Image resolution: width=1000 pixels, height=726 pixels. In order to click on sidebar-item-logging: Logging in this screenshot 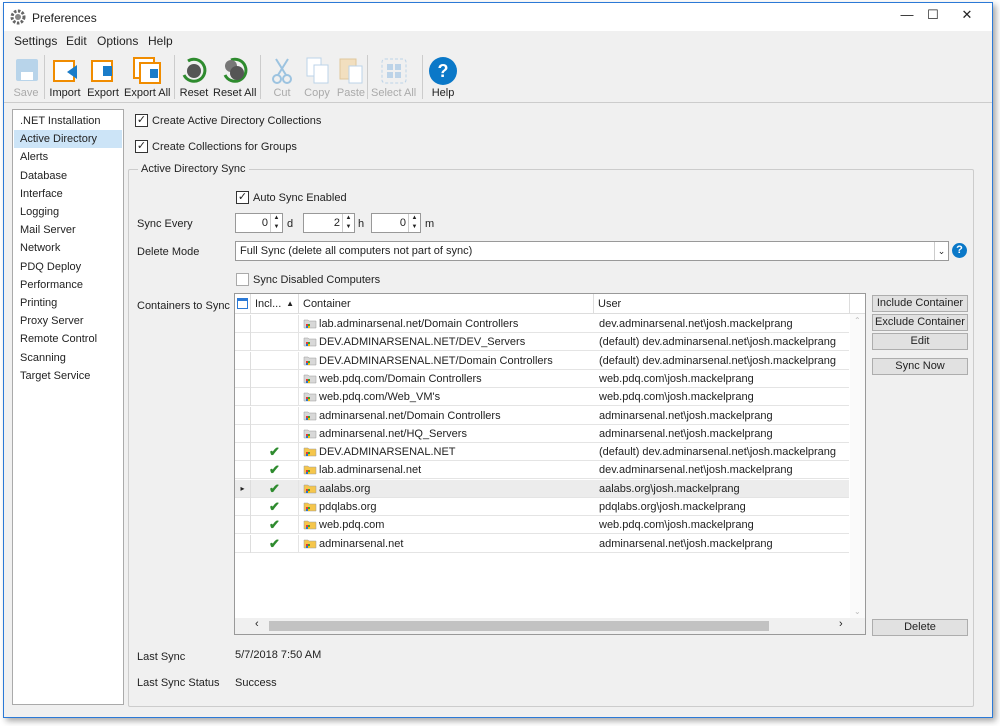, I will do `click(68, 212)`.